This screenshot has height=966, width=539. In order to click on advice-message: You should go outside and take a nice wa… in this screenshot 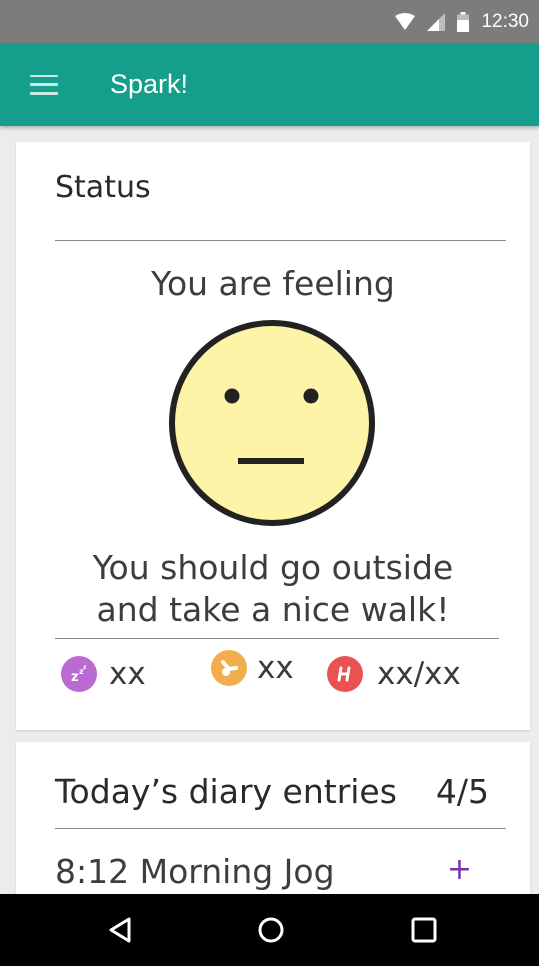, I will do `click(273, 589)`.